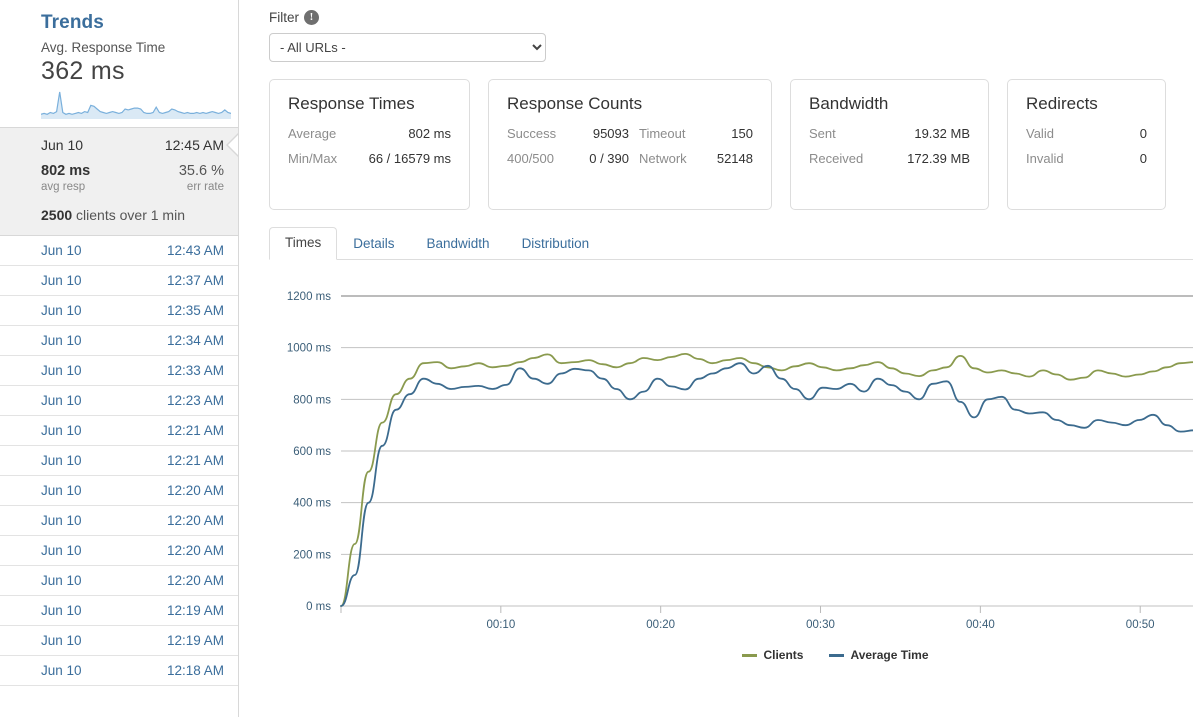 The image size is (1193, 717). Describe the element at coordinates (195, 310) in the screenshot. I see `history-time: 12:35 AM` at that location.